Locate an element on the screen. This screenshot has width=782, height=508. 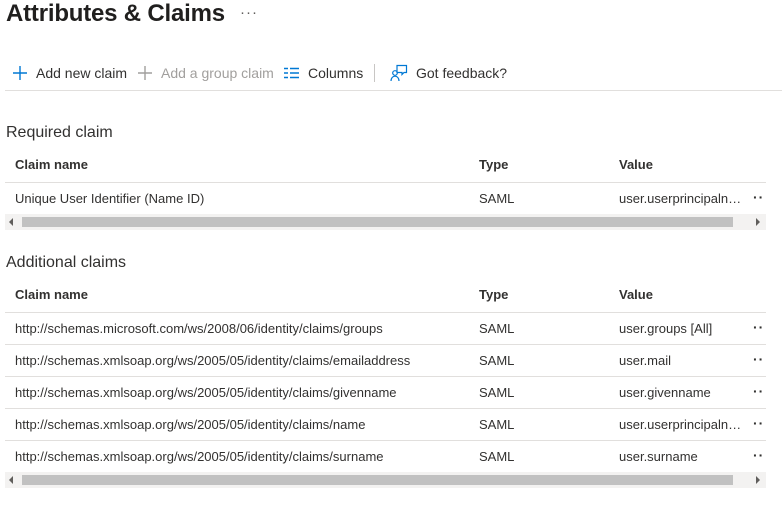
more-options-button: ··· is located at coordinates (249, 12).